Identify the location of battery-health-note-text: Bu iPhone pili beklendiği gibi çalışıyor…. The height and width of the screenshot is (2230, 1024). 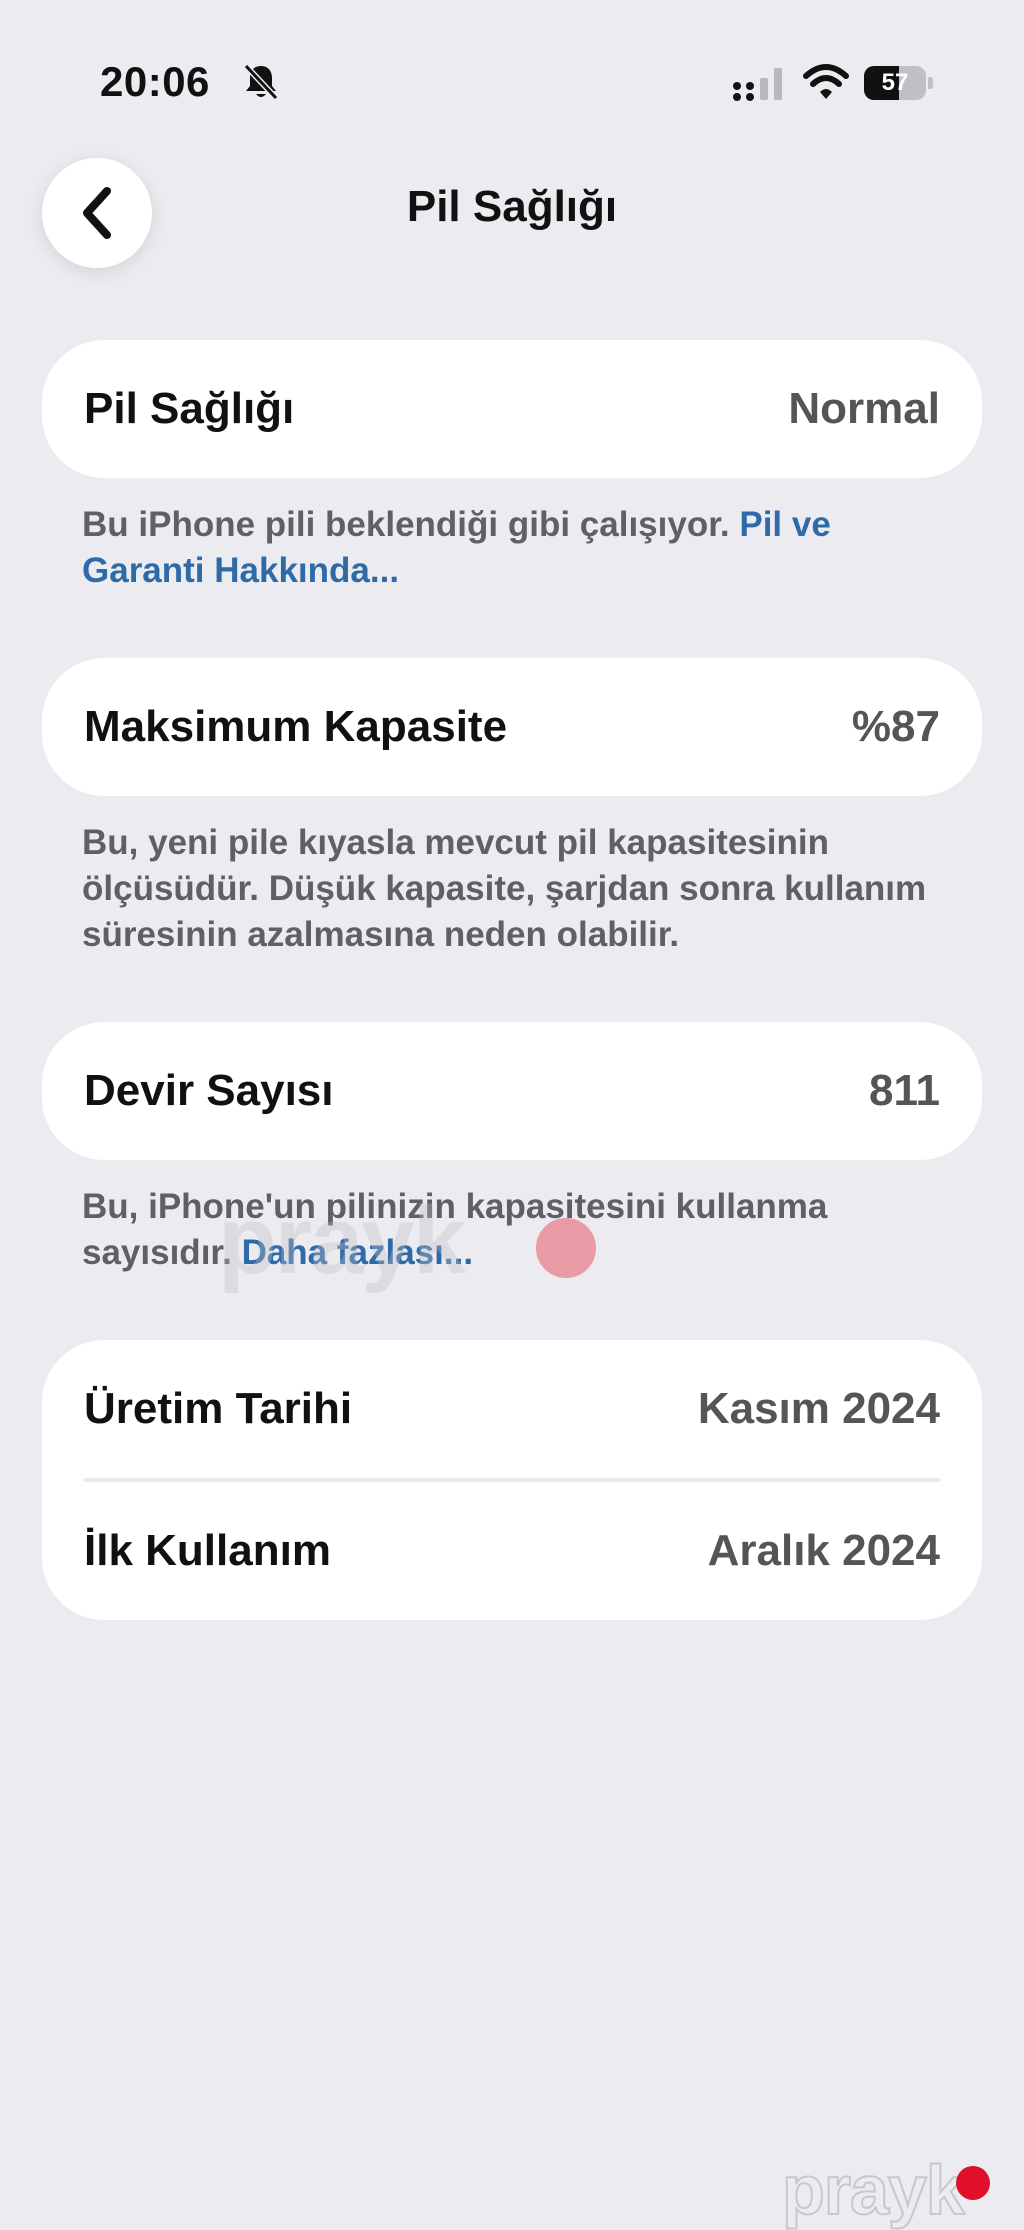
(411, 524).